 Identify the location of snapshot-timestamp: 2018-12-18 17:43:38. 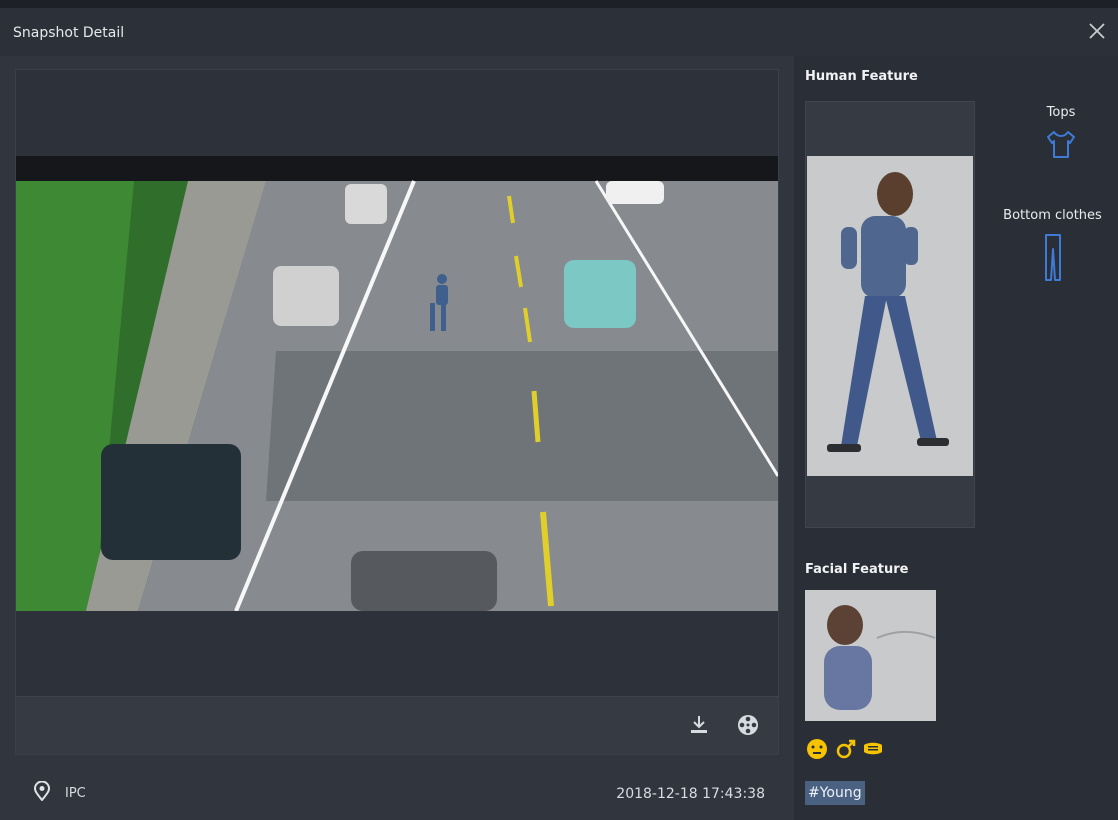
(690, 794).